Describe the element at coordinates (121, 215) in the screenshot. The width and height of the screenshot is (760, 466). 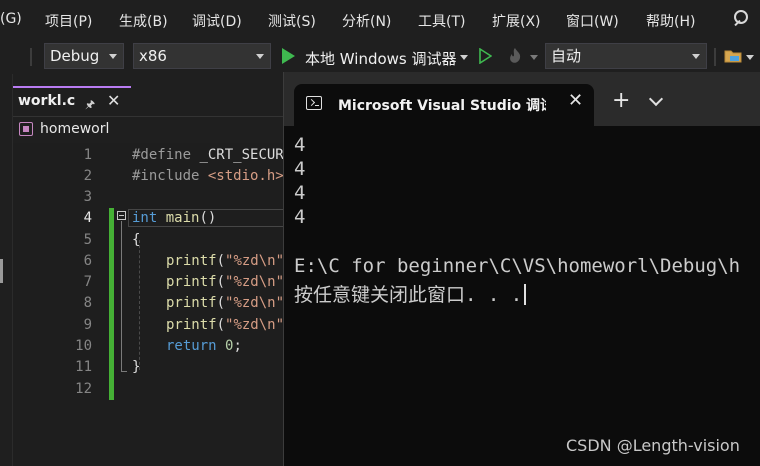
I see `outline-collapse-toggle` at that location.